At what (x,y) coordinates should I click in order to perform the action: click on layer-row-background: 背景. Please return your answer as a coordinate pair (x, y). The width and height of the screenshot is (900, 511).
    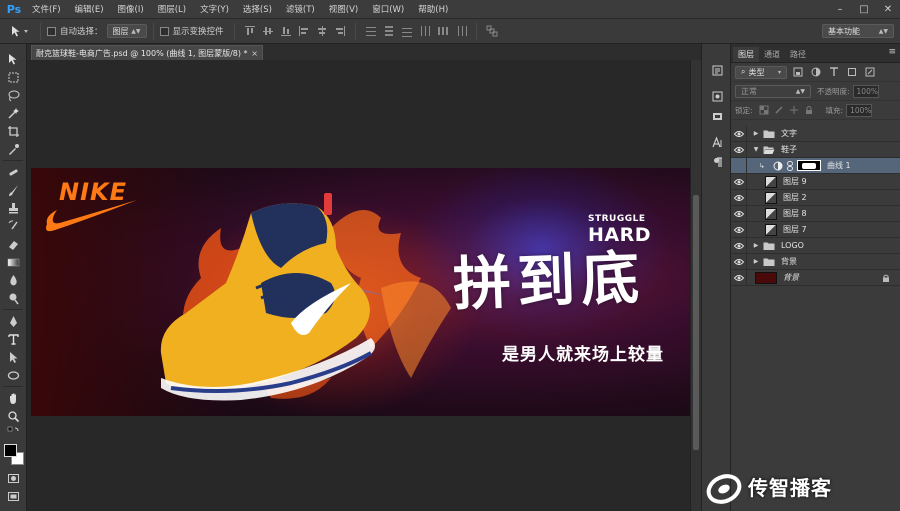
    Looking at the image, I should click on (815, 277).